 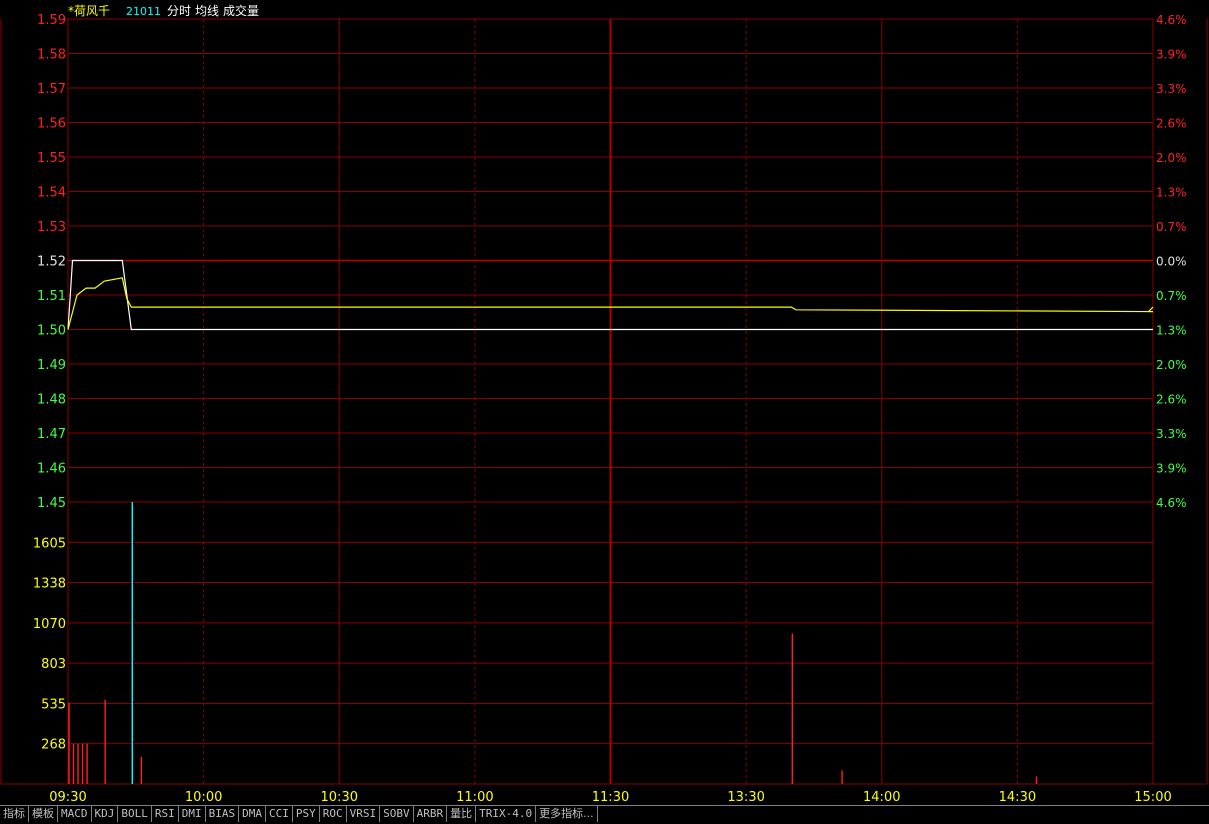 What do you see at coordinates (506, 814) in the screenshot?
I see `tab-16: TRIX-4.0` at bounding box center [506, 814].